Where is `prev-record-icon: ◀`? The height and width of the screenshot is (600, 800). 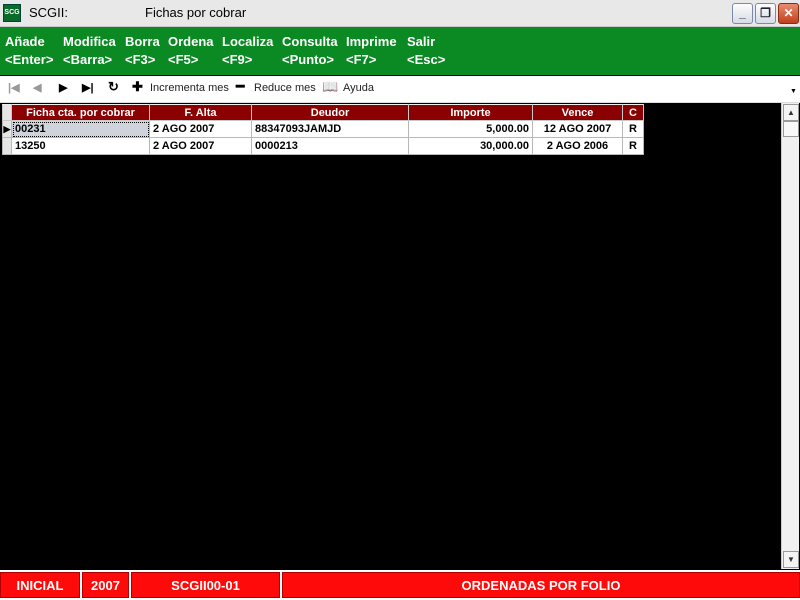
prev-record-icon: ◀ is located at coordinates (37, 87).